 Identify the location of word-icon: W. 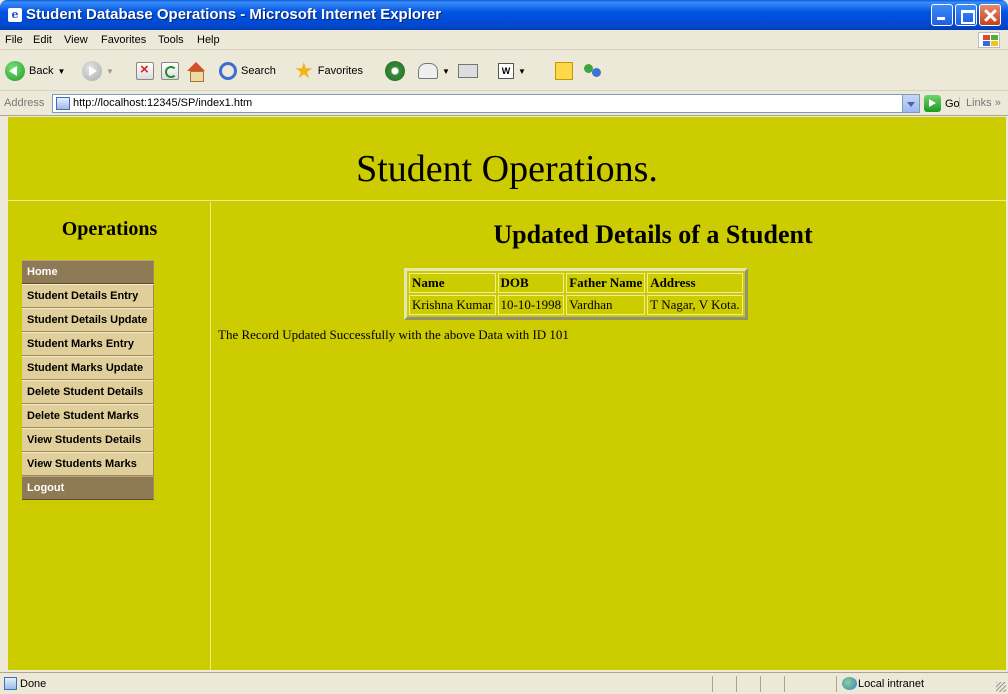
(506, 71).